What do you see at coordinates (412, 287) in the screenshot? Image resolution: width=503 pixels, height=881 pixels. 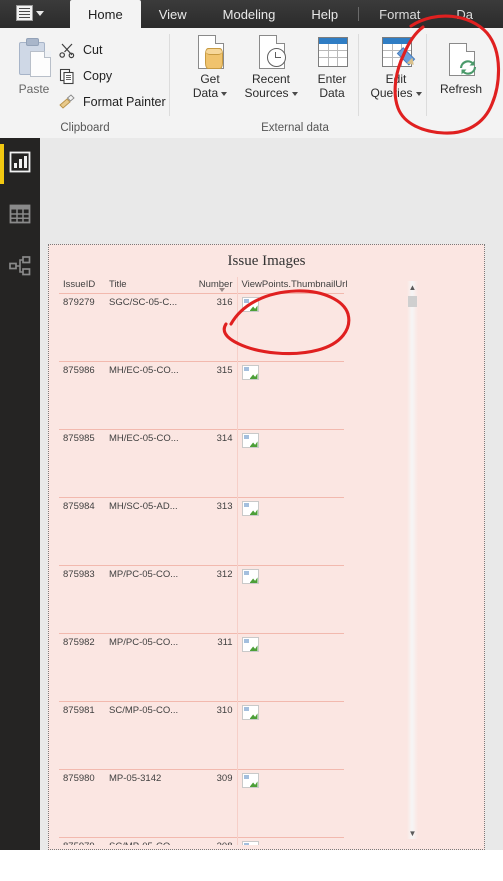 I see `chevron-up-icon: ▲` at bounding box center [412, 287].